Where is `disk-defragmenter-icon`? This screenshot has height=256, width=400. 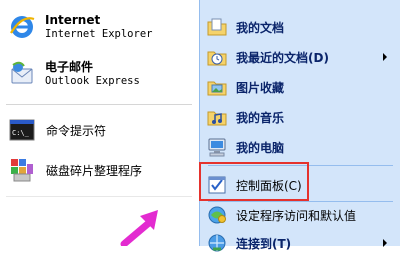
disk-defragmenter-icon is located at coordinates (22, 170).